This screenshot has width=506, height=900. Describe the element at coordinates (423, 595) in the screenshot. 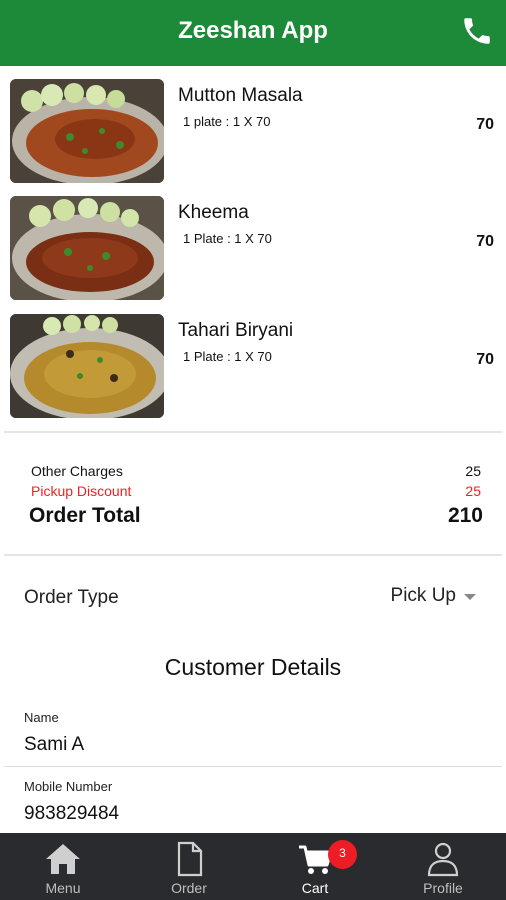

I see `order-type-value: Pick Up` at that location.